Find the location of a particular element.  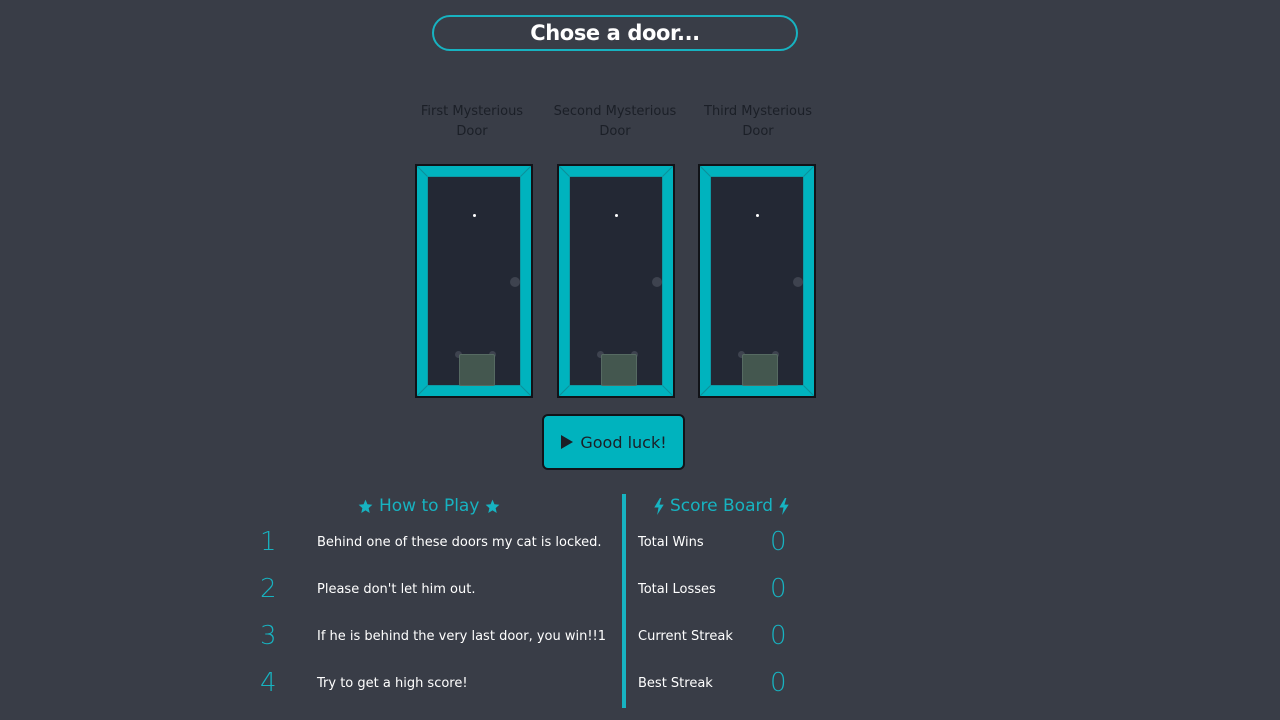

play-icon is located at coordinates (567, 442).